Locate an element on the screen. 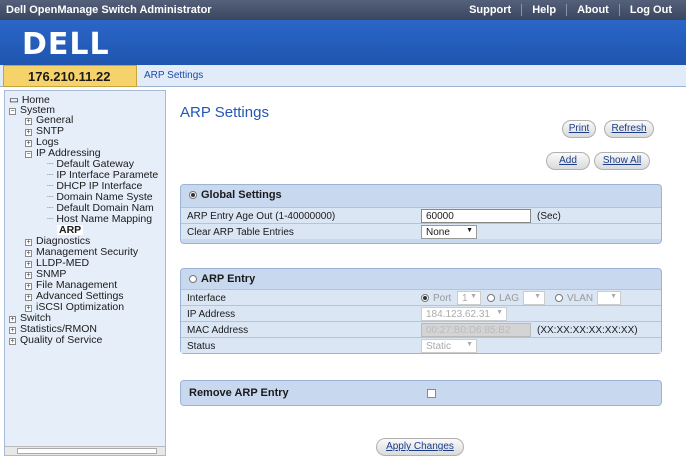  ip-address-row: IP Address 184.123.62.31 ▼ is located at coordinates (421, 313).